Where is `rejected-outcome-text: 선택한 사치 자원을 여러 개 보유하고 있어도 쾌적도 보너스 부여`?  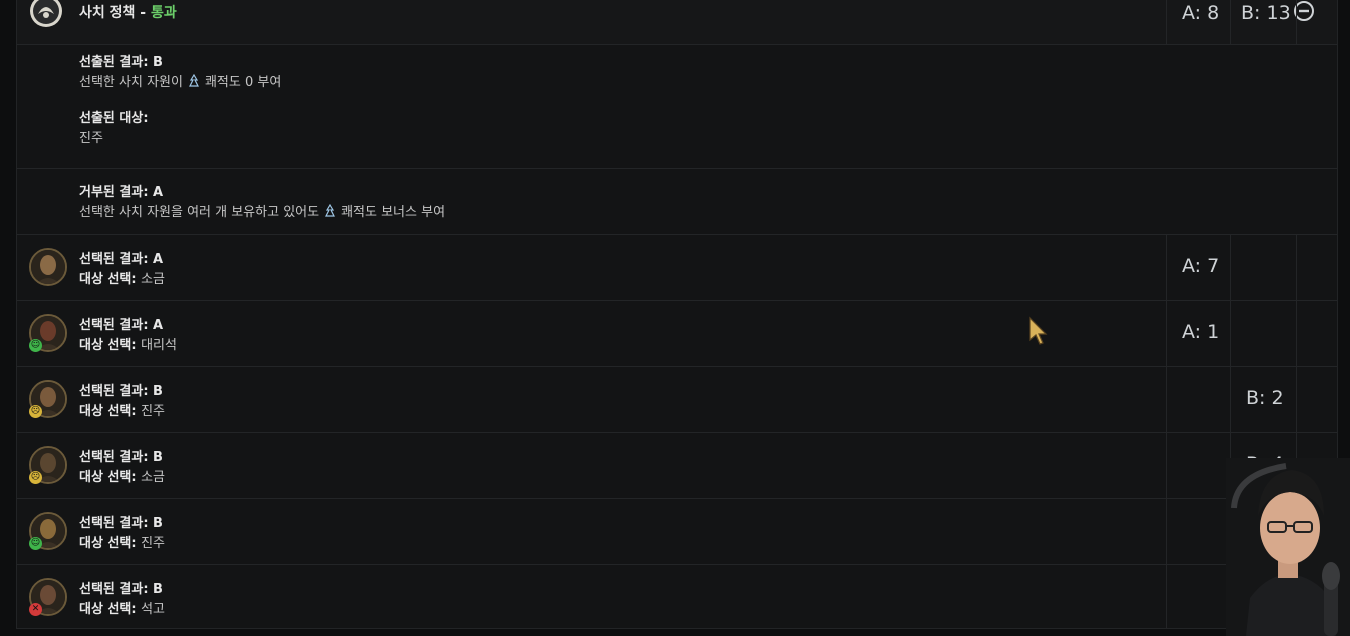
rejected-outcome-text: 선택한 사치 자원을 여러 개 보유하고 있어도 쾌적도 보너스 부여 is located at coordinates (262, 210).